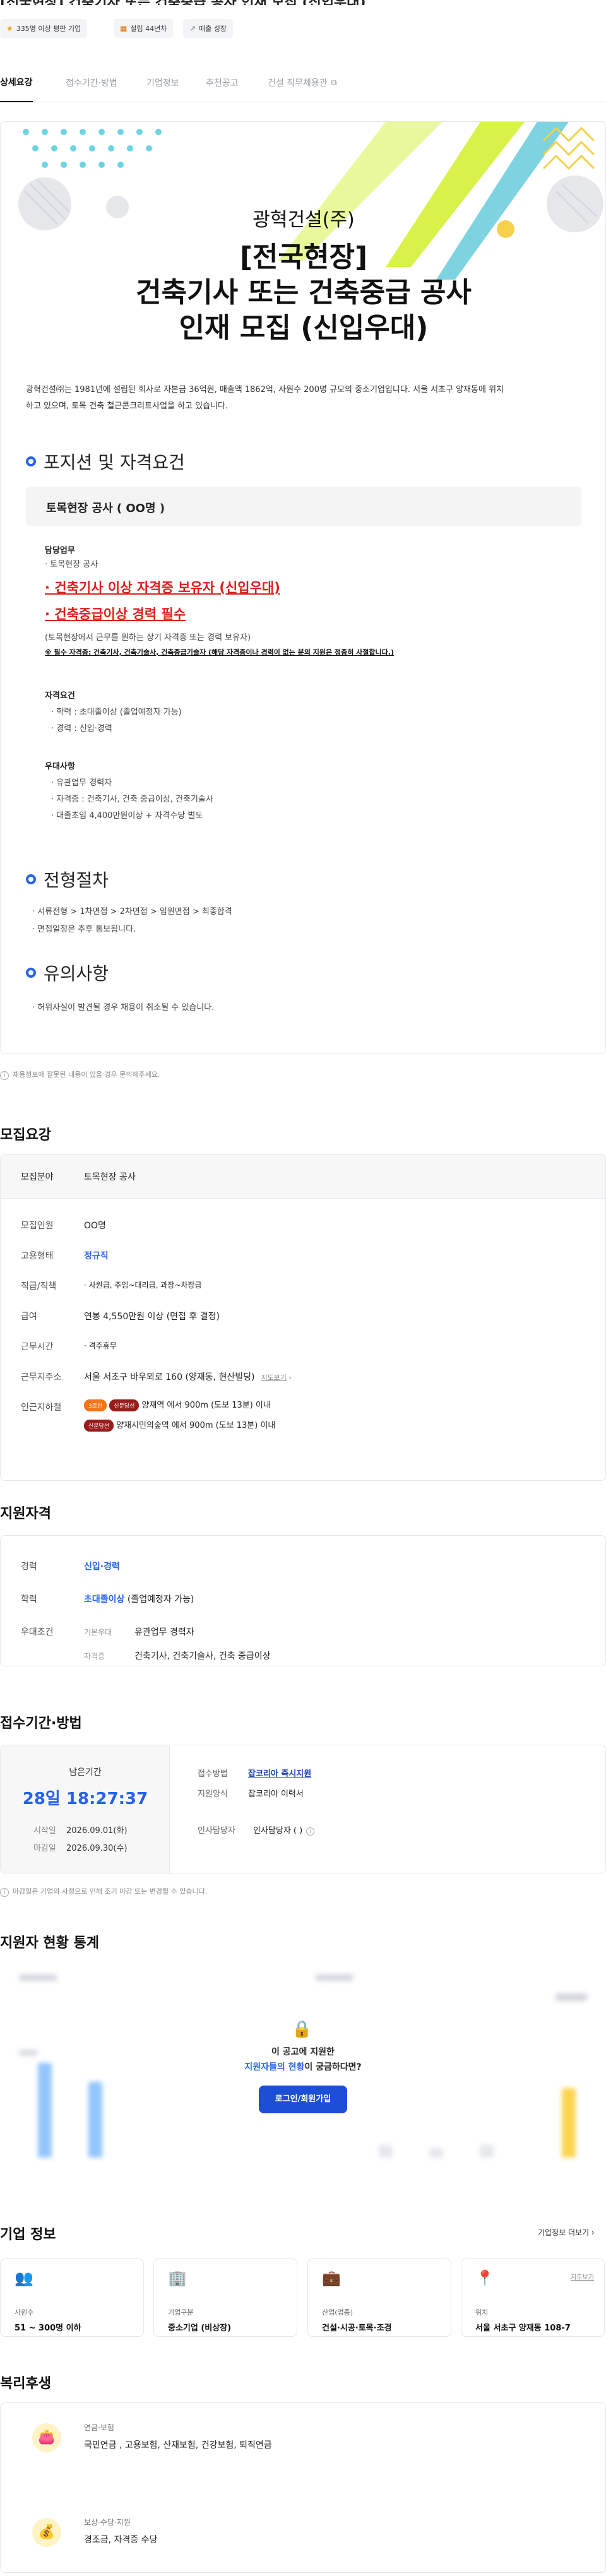 The width and height of the screenshot is (606, 2576). I want to click on trend-icon: ↗, so click(192, 28).